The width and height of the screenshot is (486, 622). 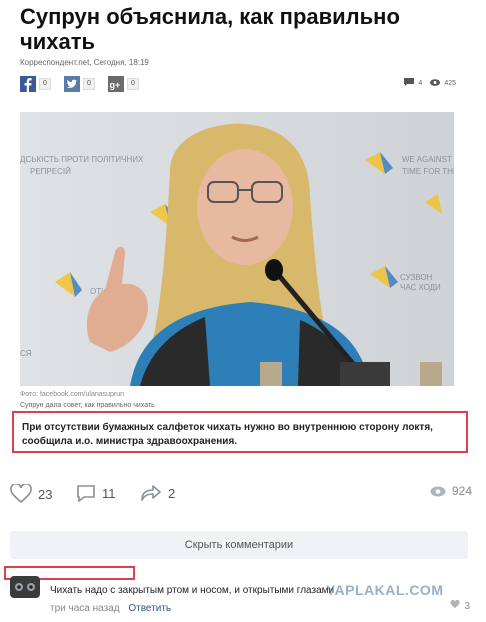 I want to click on shares-count: 2, so click(x=172, y=493).